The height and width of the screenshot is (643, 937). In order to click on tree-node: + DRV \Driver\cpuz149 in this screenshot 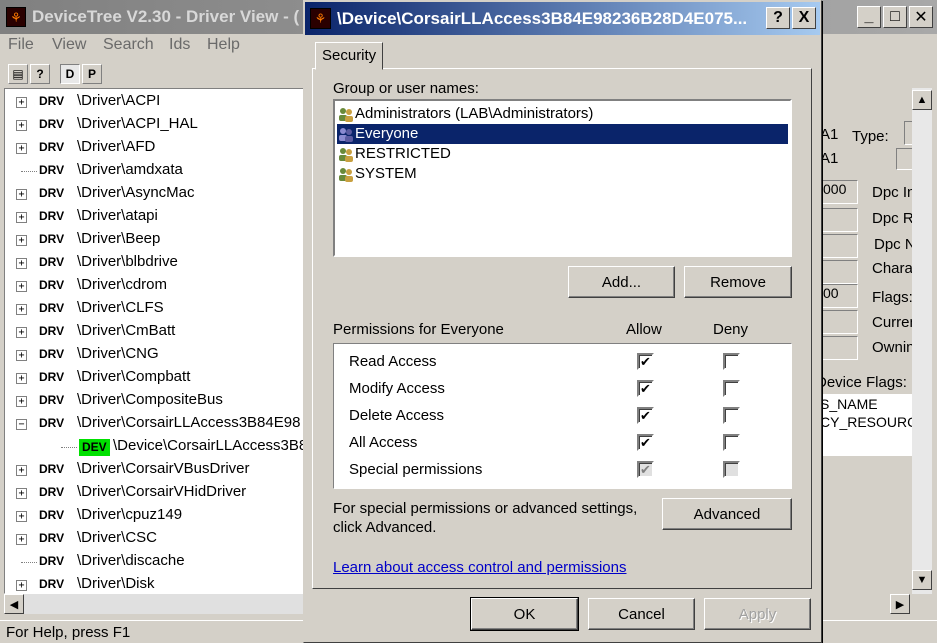, I will do `click(155, 516)`.